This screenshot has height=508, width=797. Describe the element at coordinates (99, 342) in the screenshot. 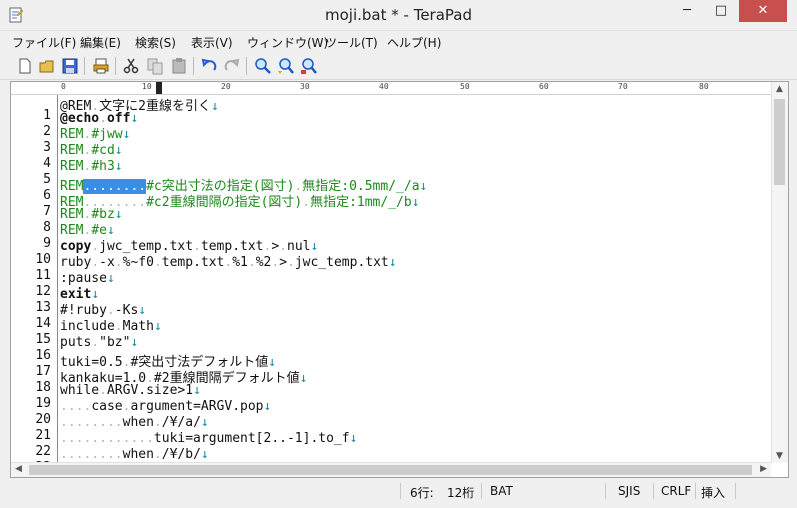

I see `code-line: puts."bz"↓` at that location.